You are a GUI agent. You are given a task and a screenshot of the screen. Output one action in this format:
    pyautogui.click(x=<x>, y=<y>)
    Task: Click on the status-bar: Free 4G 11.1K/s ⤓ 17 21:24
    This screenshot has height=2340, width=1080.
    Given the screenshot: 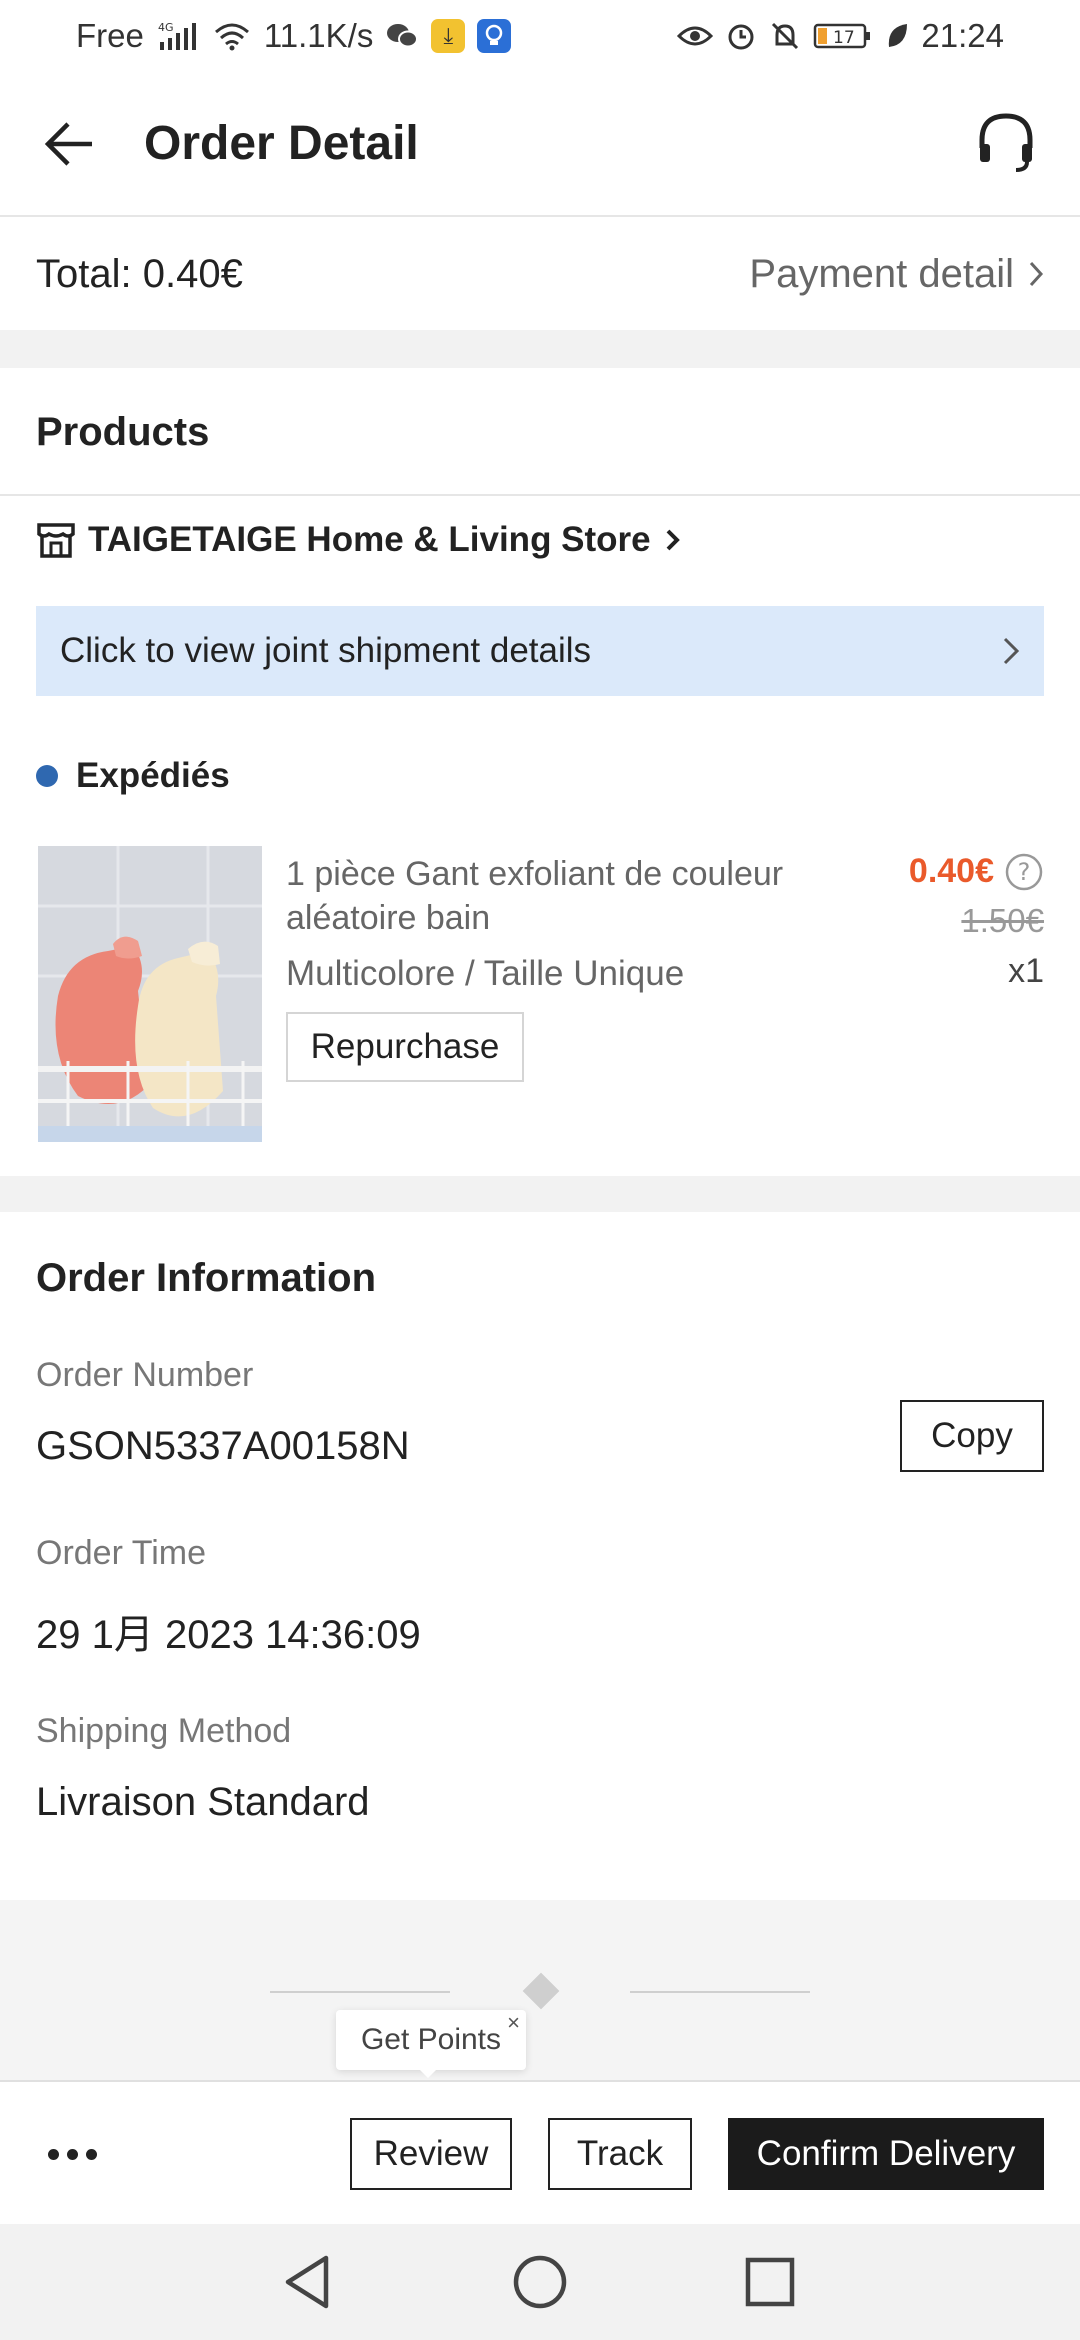 What is the action you would take?
    pyautogui.click(x=540, y=36)
    